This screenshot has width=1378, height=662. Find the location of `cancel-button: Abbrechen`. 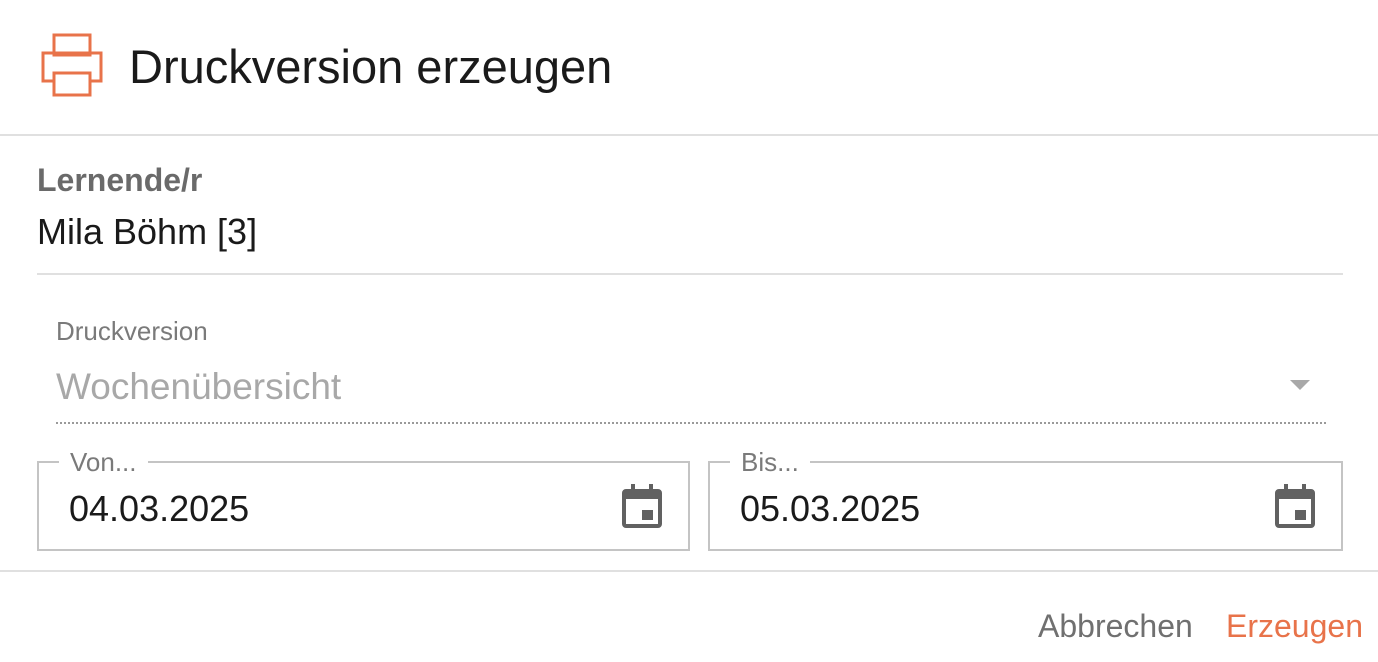

cancel-button: Abbrechen is located at coordinates (1115, 626).